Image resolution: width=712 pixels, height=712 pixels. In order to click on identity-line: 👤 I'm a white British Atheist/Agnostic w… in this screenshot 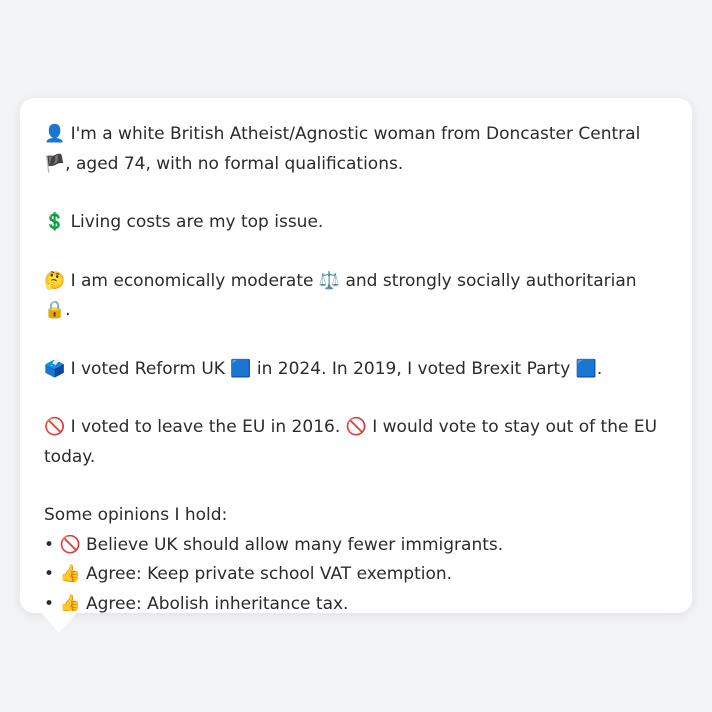, I will do `click(356, 149)`.